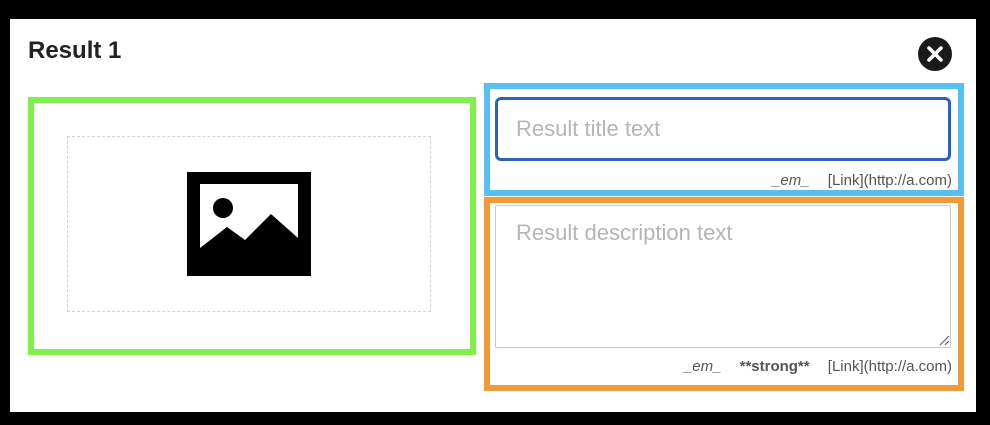 This screenshot has height=425, width=990. What do you see at coordinates (75, 50) in the screenshot?
I see `dialog-title: Result 1` at bounding box center [75, 50].